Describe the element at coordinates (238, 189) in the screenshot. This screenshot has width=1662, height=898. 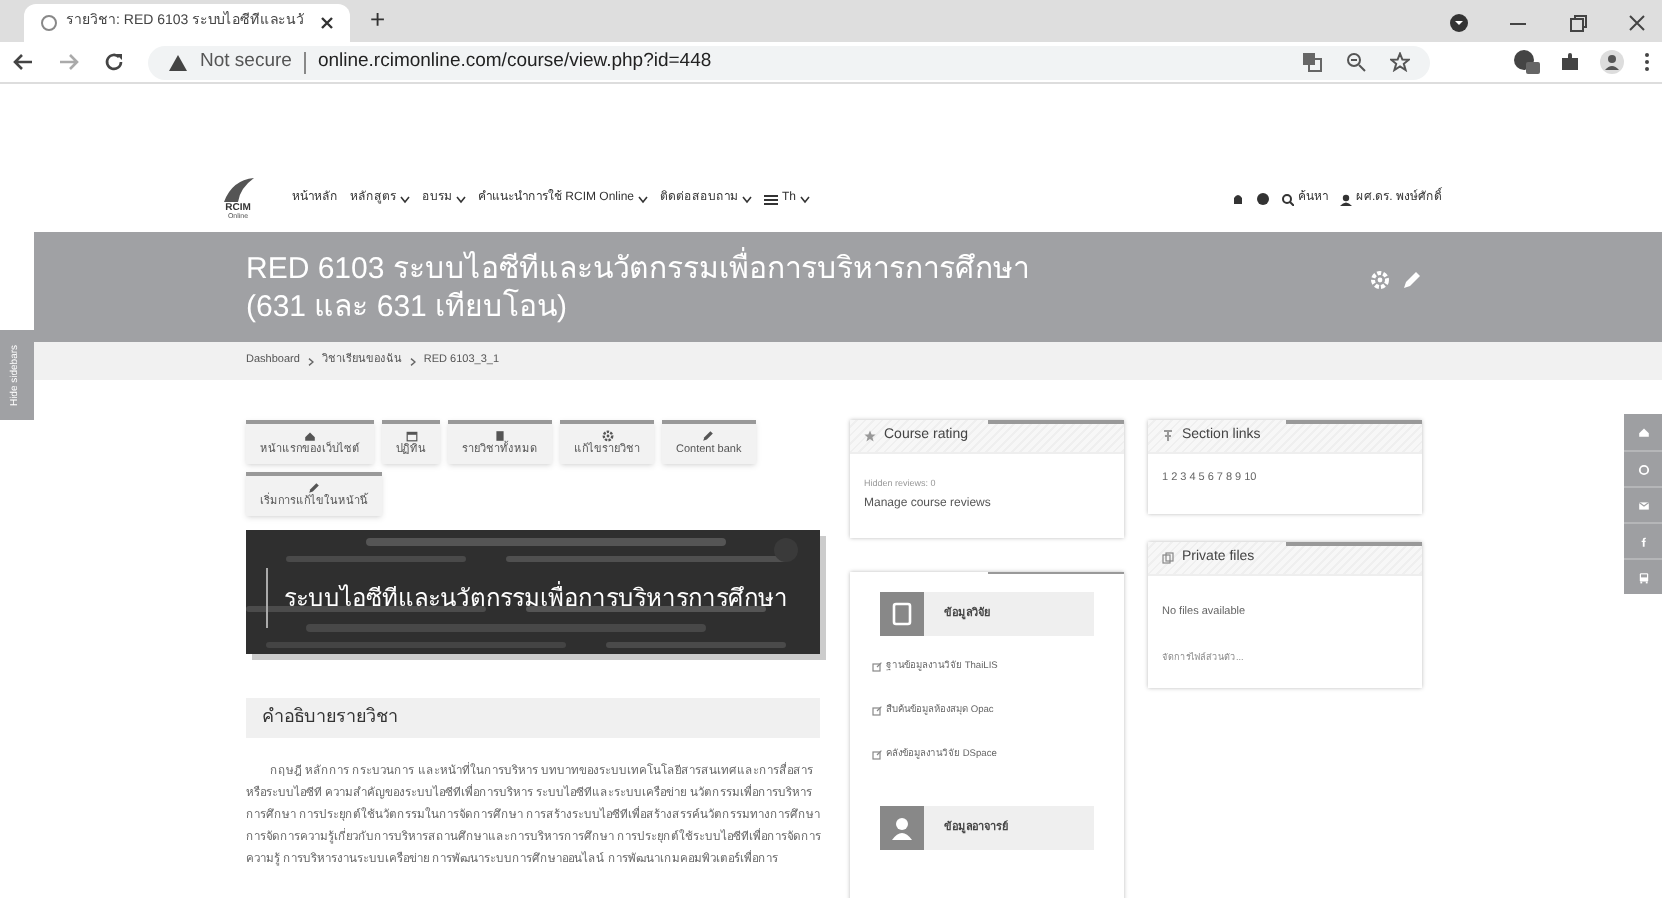
I see `logo-icon` at that location.